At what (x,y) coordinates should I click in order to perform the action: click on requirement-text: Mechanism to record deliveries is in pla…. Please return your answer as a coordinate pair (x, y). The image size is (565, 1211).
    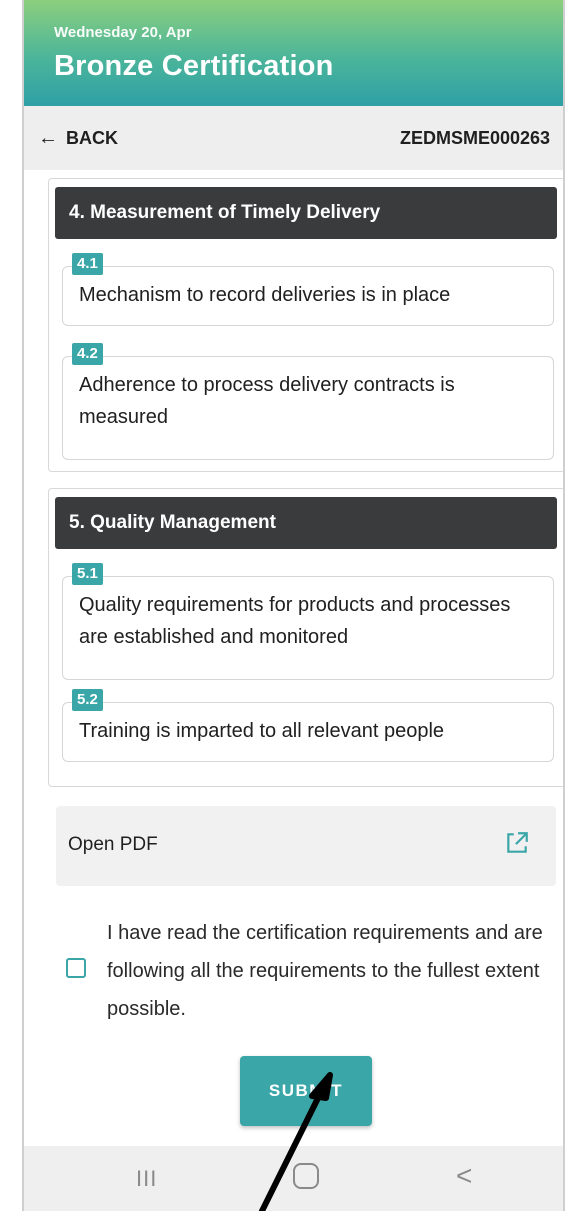
    Looking at the image, I should click on (308, 296).